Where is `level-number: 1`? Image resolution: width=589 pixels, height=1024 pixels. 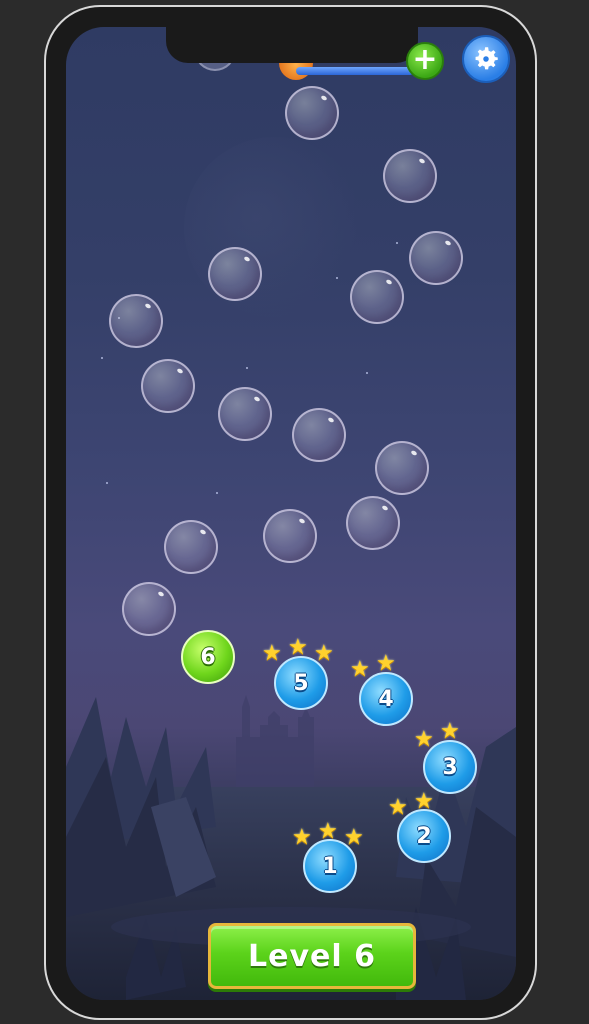
level-number: 1 is located at coordinates (330, 866).